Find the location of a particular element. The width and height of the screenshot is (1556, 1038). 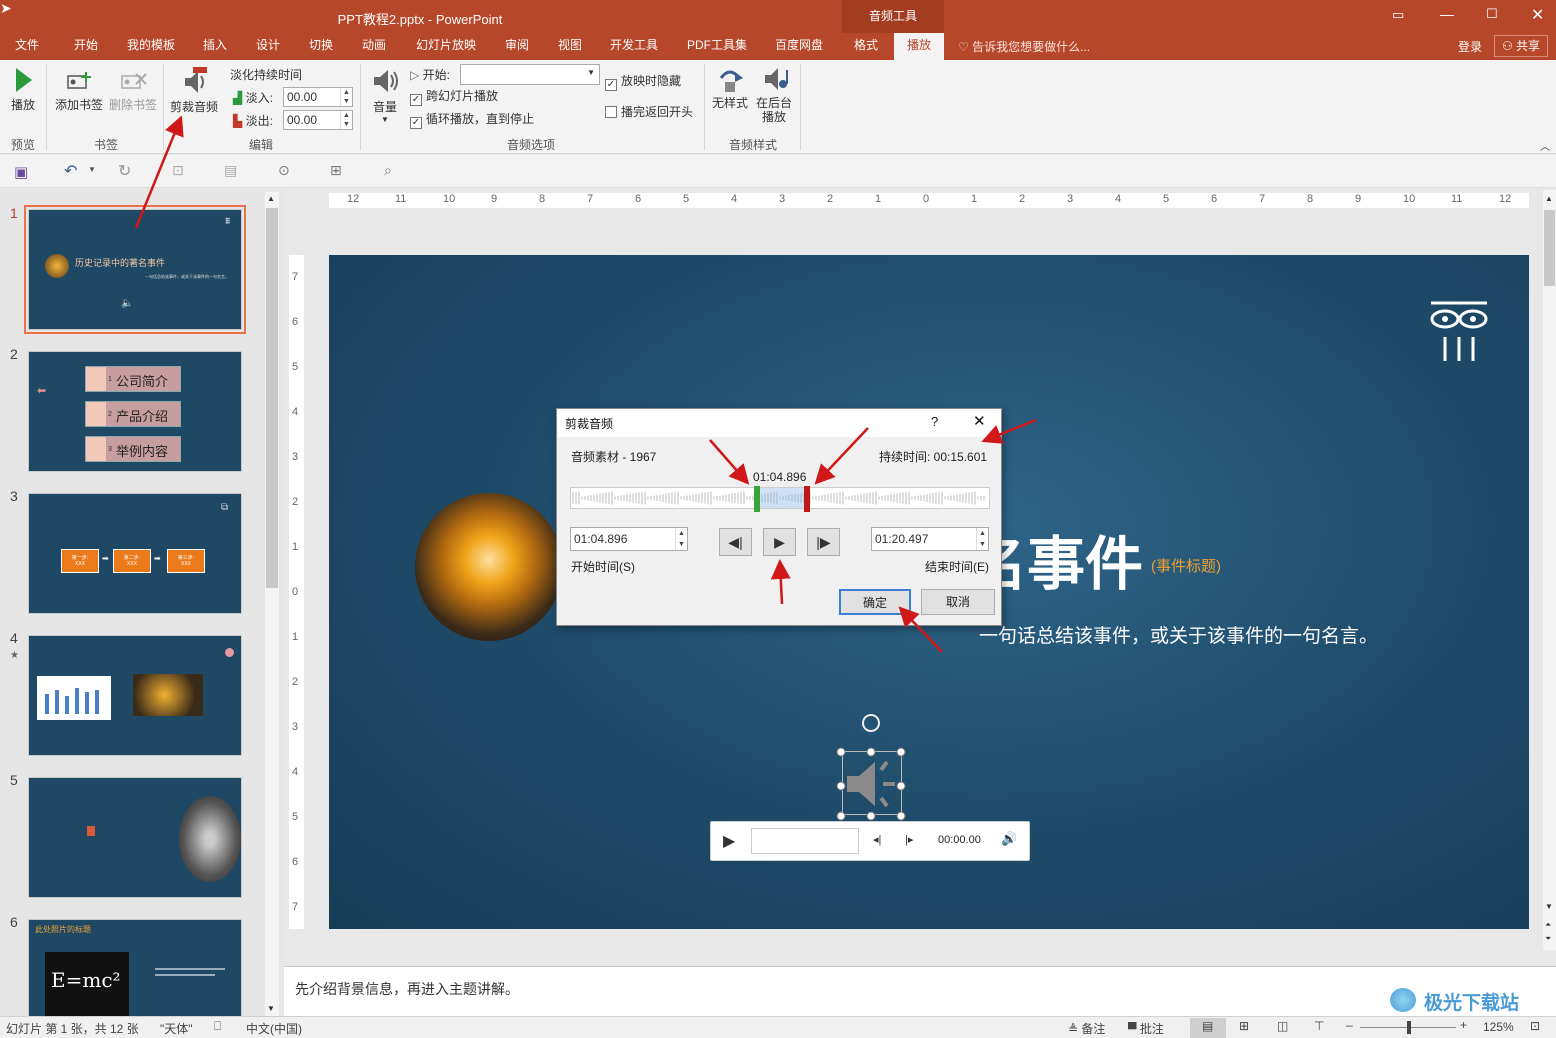

zoom-out-icon: – is located at coordinates (1349, 1025).